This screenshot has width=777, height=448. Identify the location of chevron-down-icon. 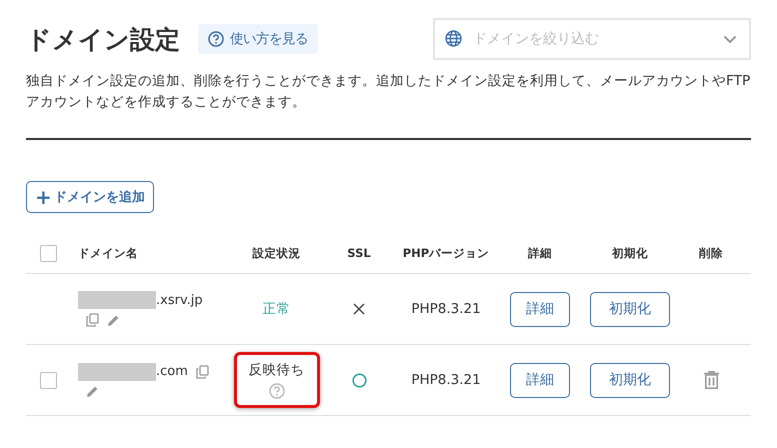
(730, 39).